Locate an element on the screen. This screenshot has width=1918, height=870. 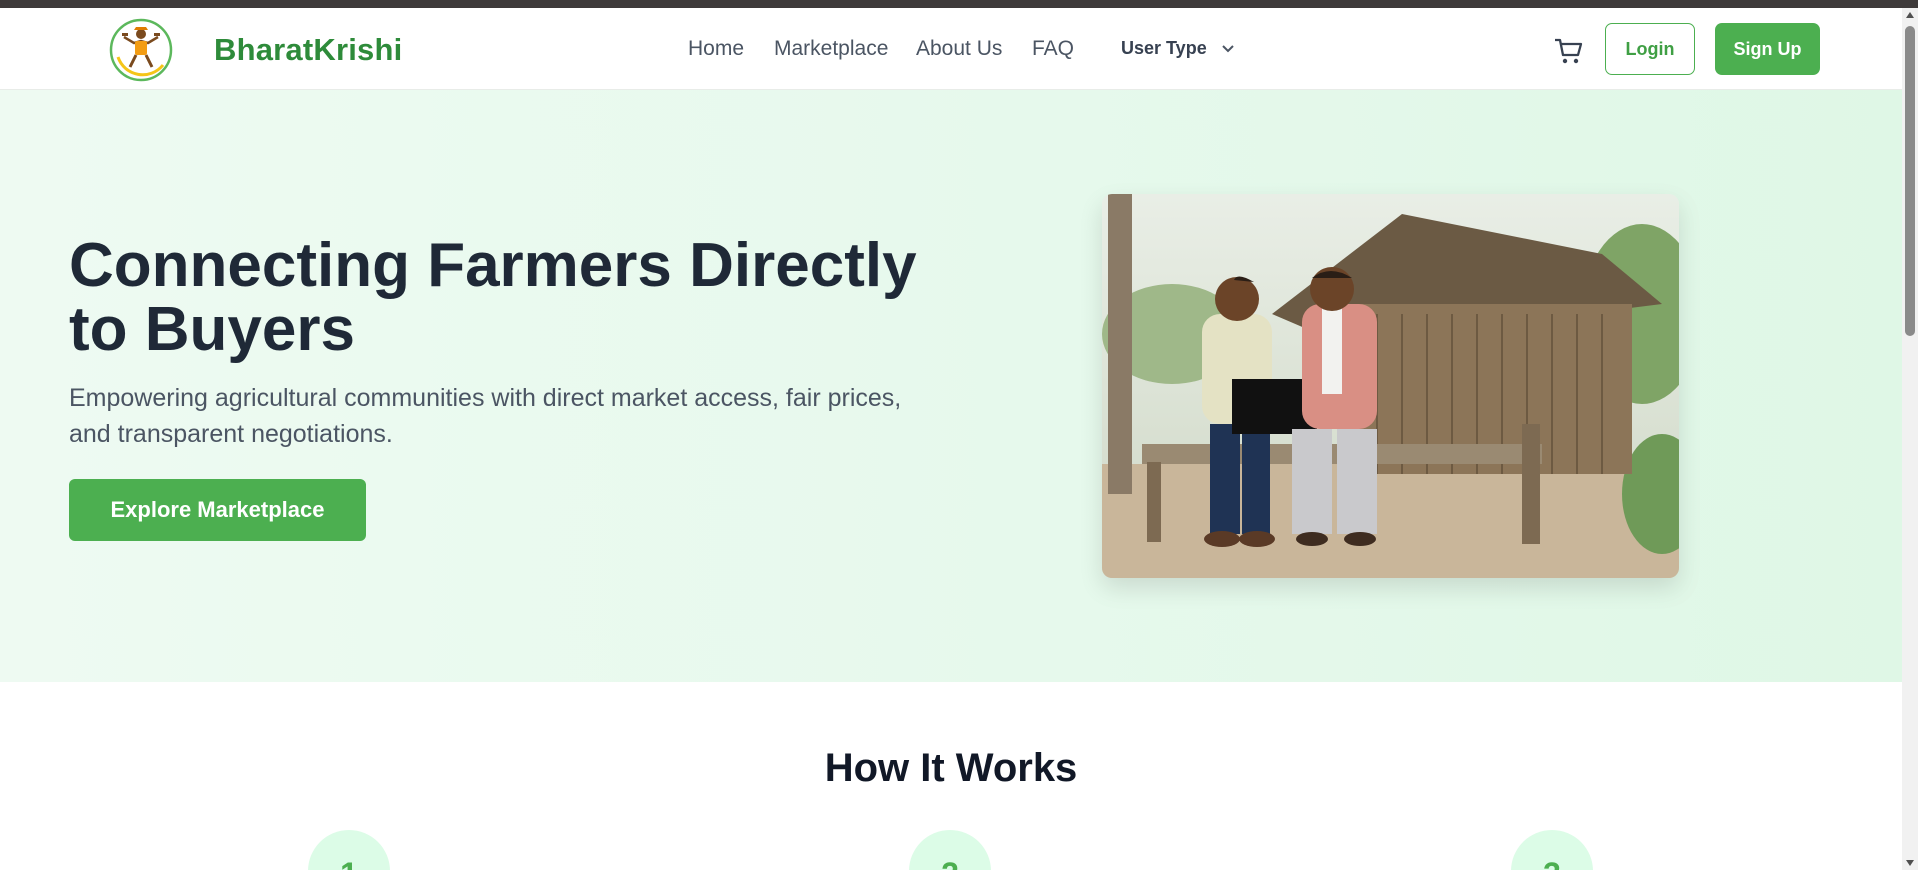
nav-marketplace: Marketplace is located at coordinates (831, 49).